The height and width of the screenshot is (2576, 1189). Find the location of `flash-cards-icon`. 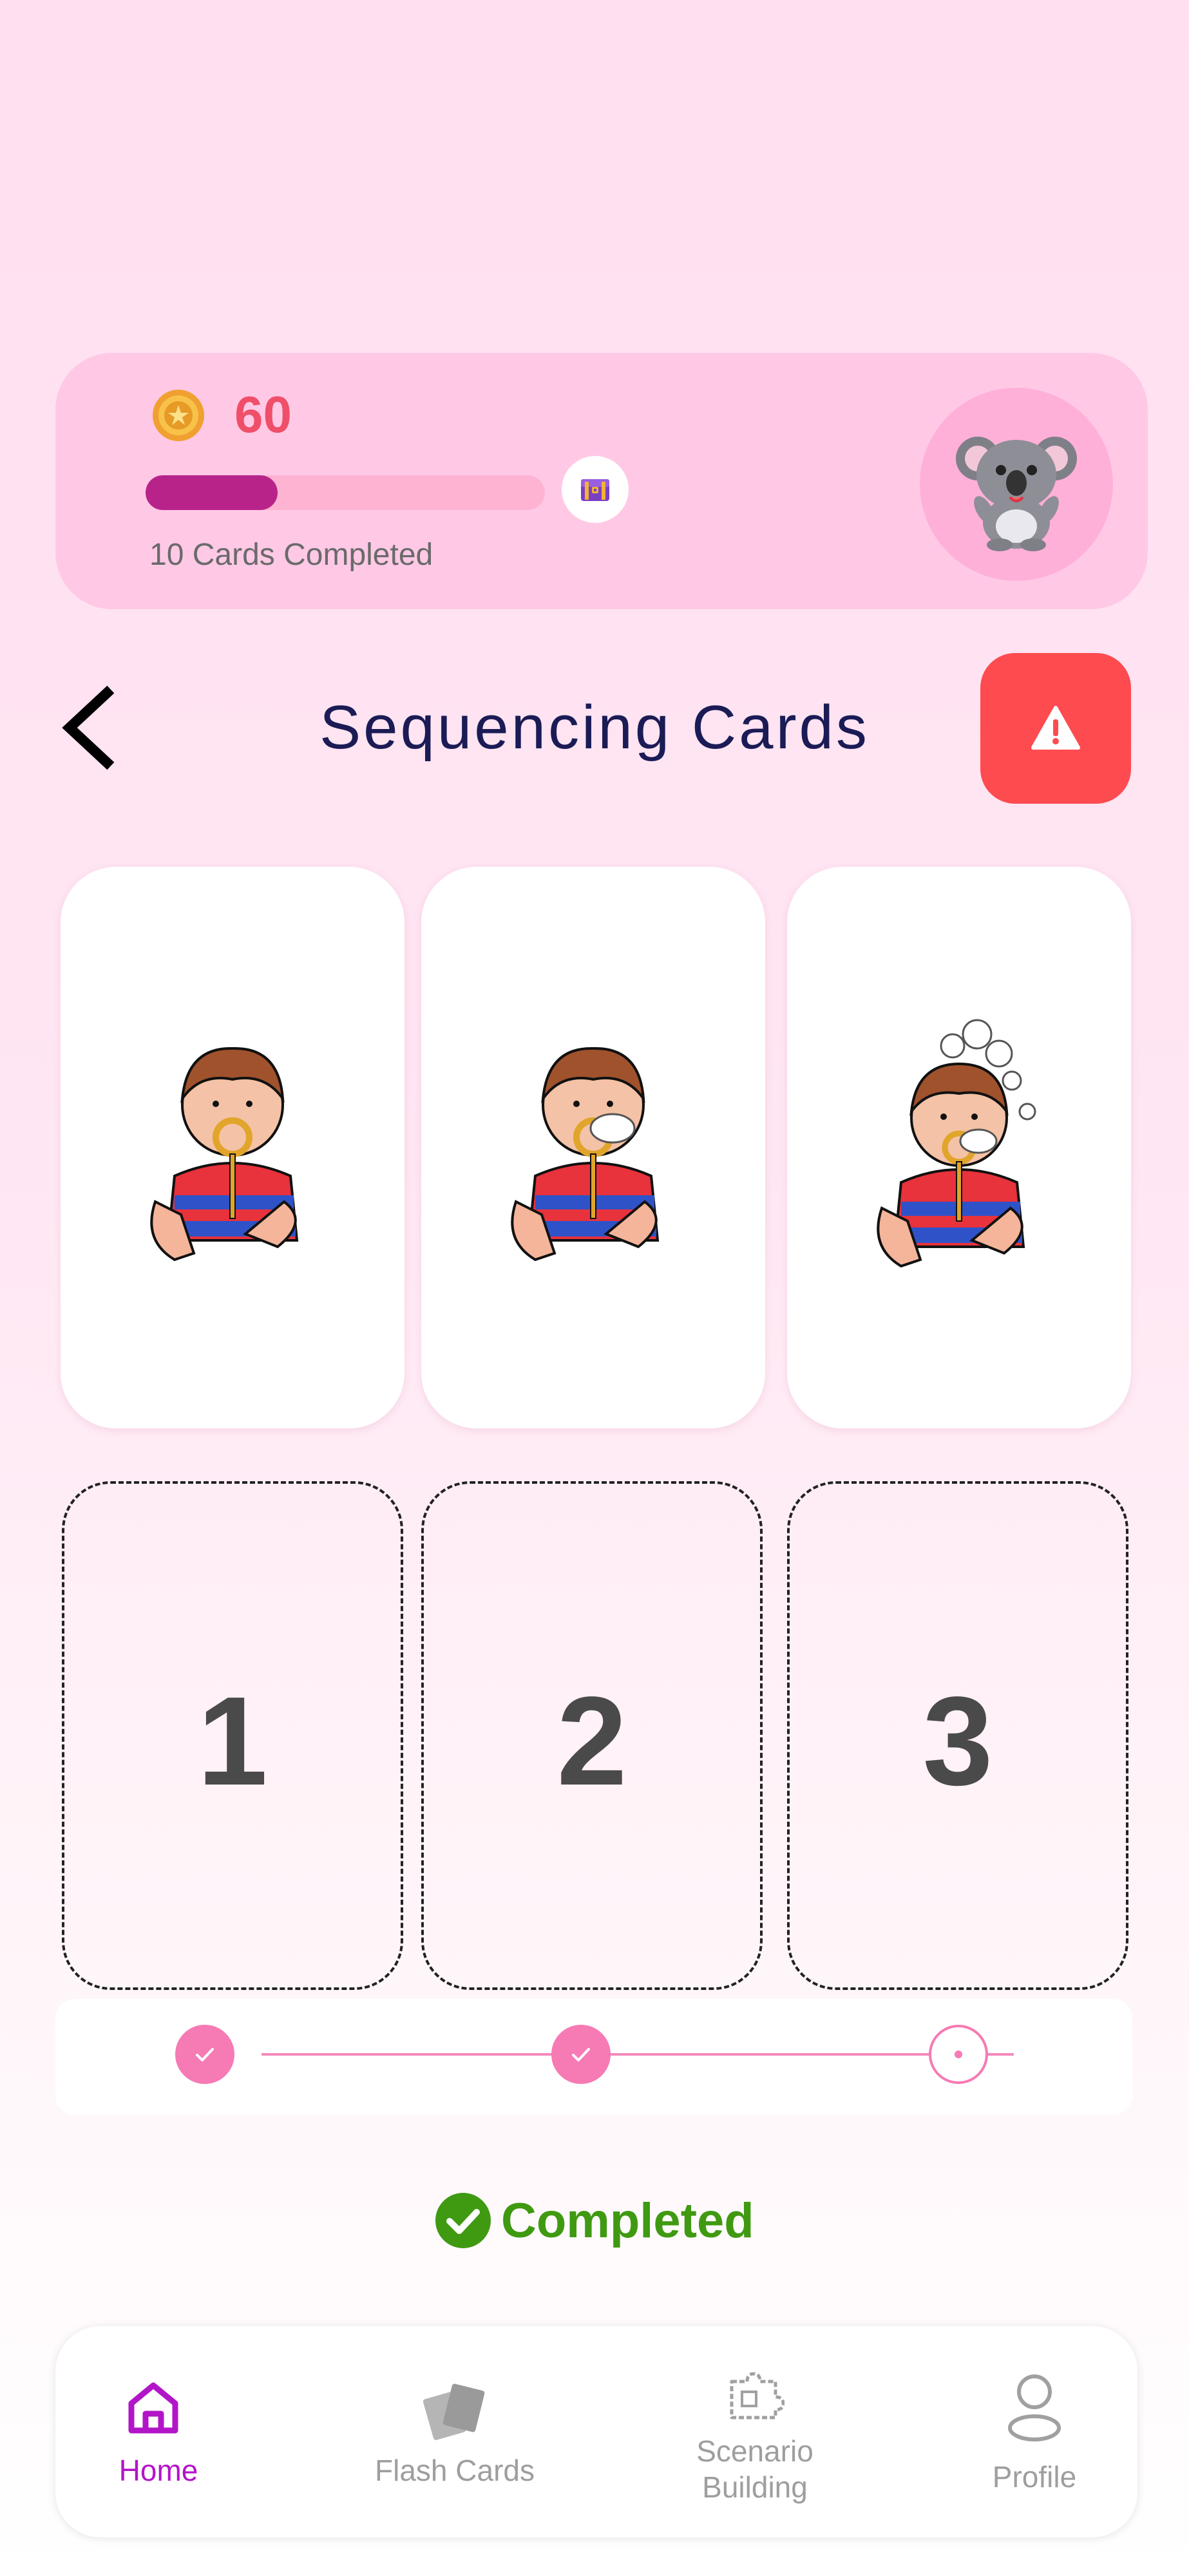

flash-cards-icon is located at coordinates (454, 2411).